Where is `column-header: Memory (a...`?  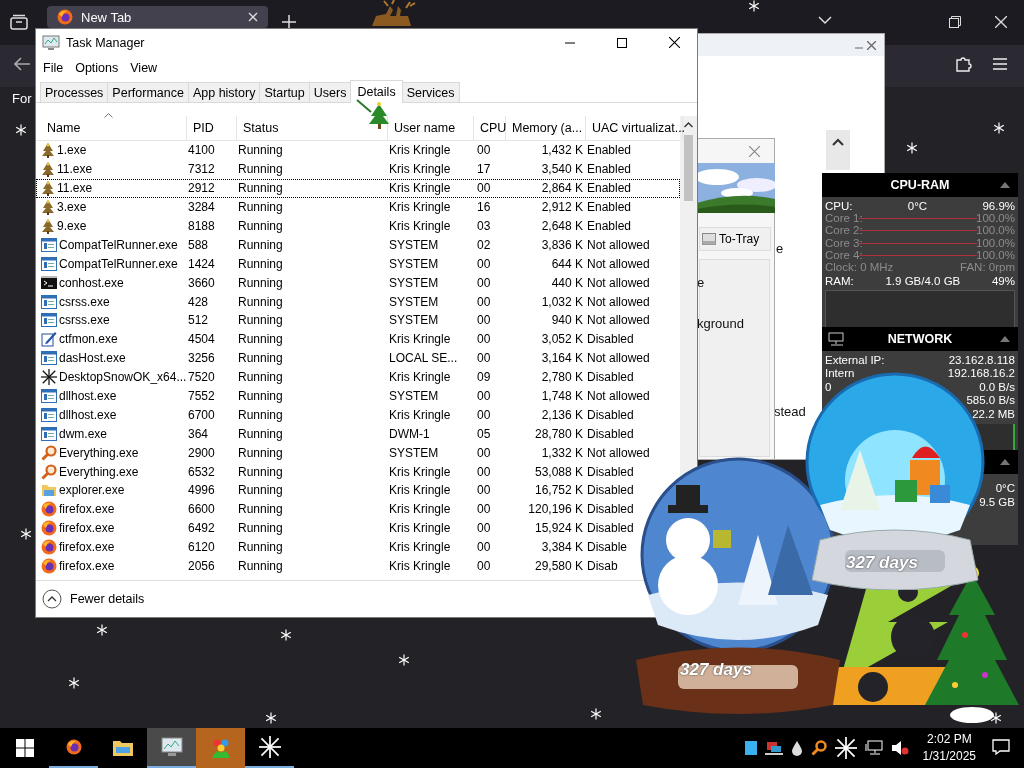
column-header: Memory (a... is located at coordinates (547, 128).